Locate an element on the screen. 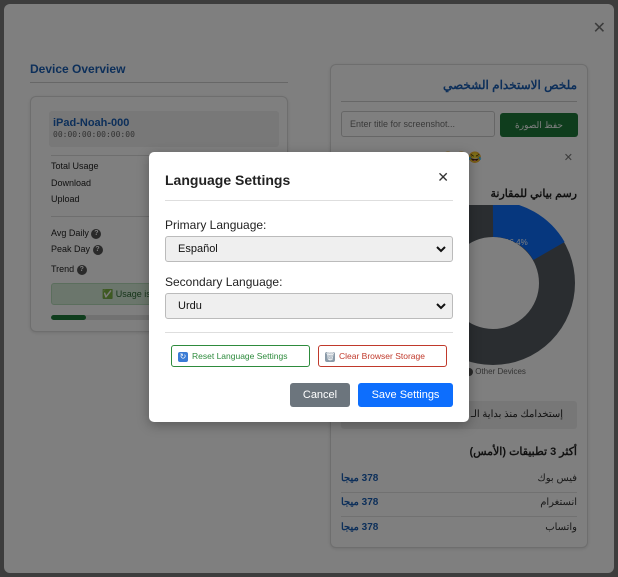  trash-icon: 🗑 is located at coordinates (330, 356).